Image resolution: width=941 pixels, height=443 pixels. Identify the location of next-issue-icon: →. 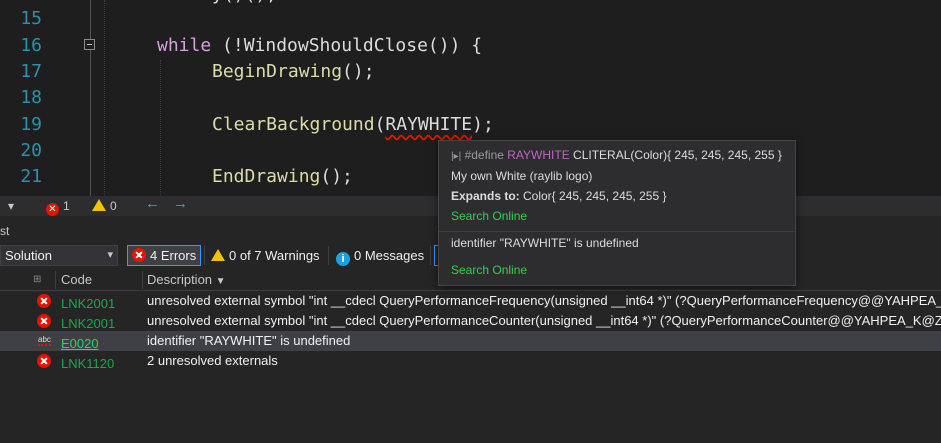
(180, 204).